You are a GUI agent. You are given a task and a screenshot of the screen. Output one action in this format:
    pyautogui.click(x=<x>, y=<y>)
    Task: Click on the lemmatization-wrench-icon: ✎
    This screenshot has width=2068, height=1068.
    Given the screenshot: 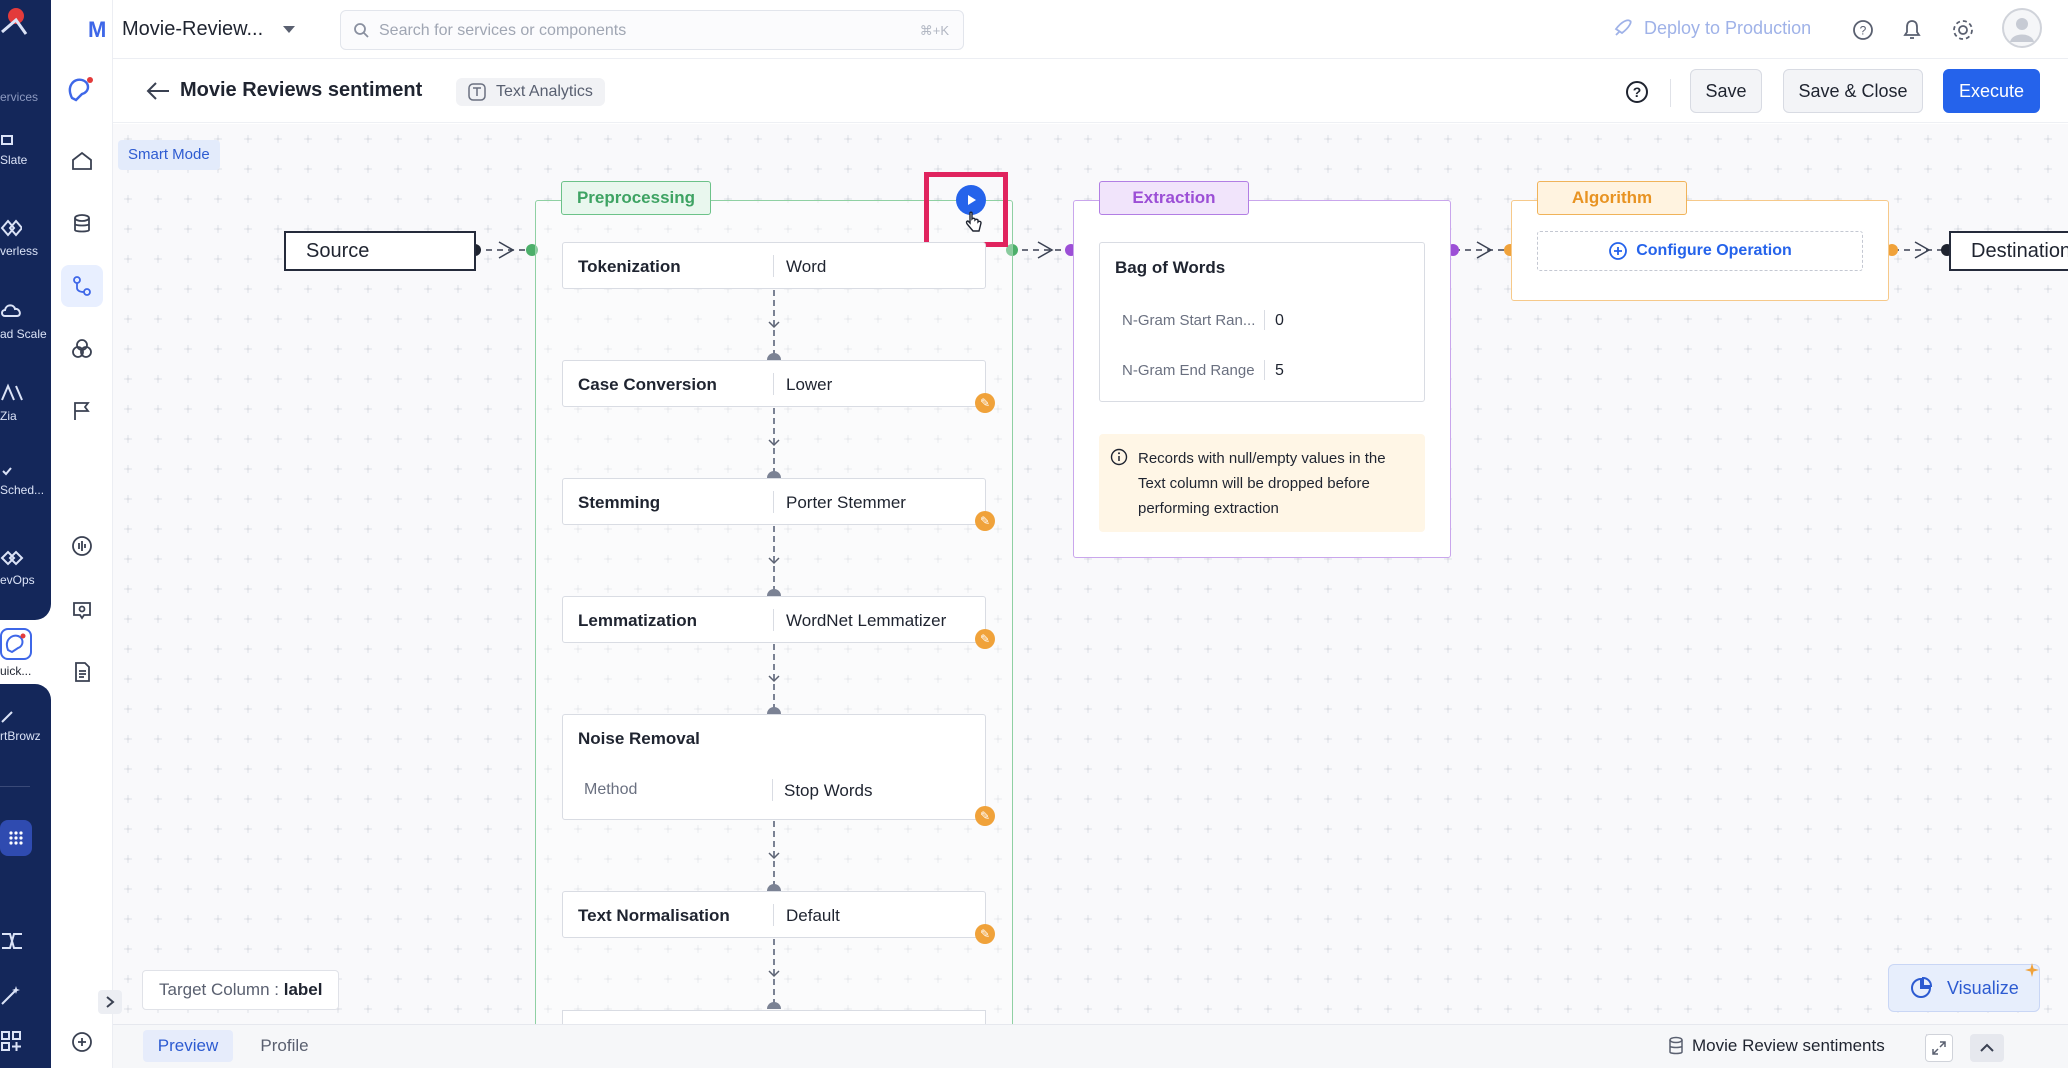 What is the action you would take?
    pyautogui.click(x=985, y=639)
    